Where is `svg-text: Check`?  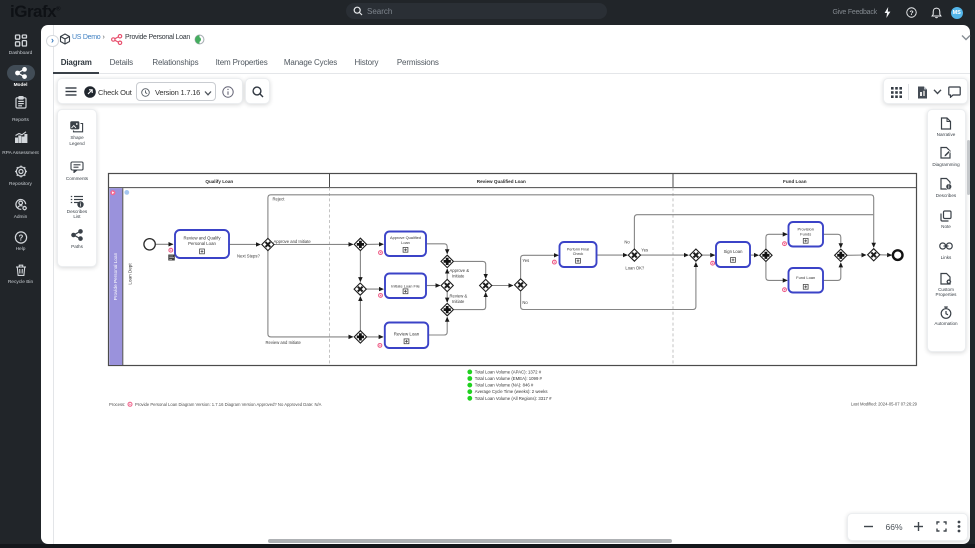 svg-text: Check is located at coordinates (578, 254).